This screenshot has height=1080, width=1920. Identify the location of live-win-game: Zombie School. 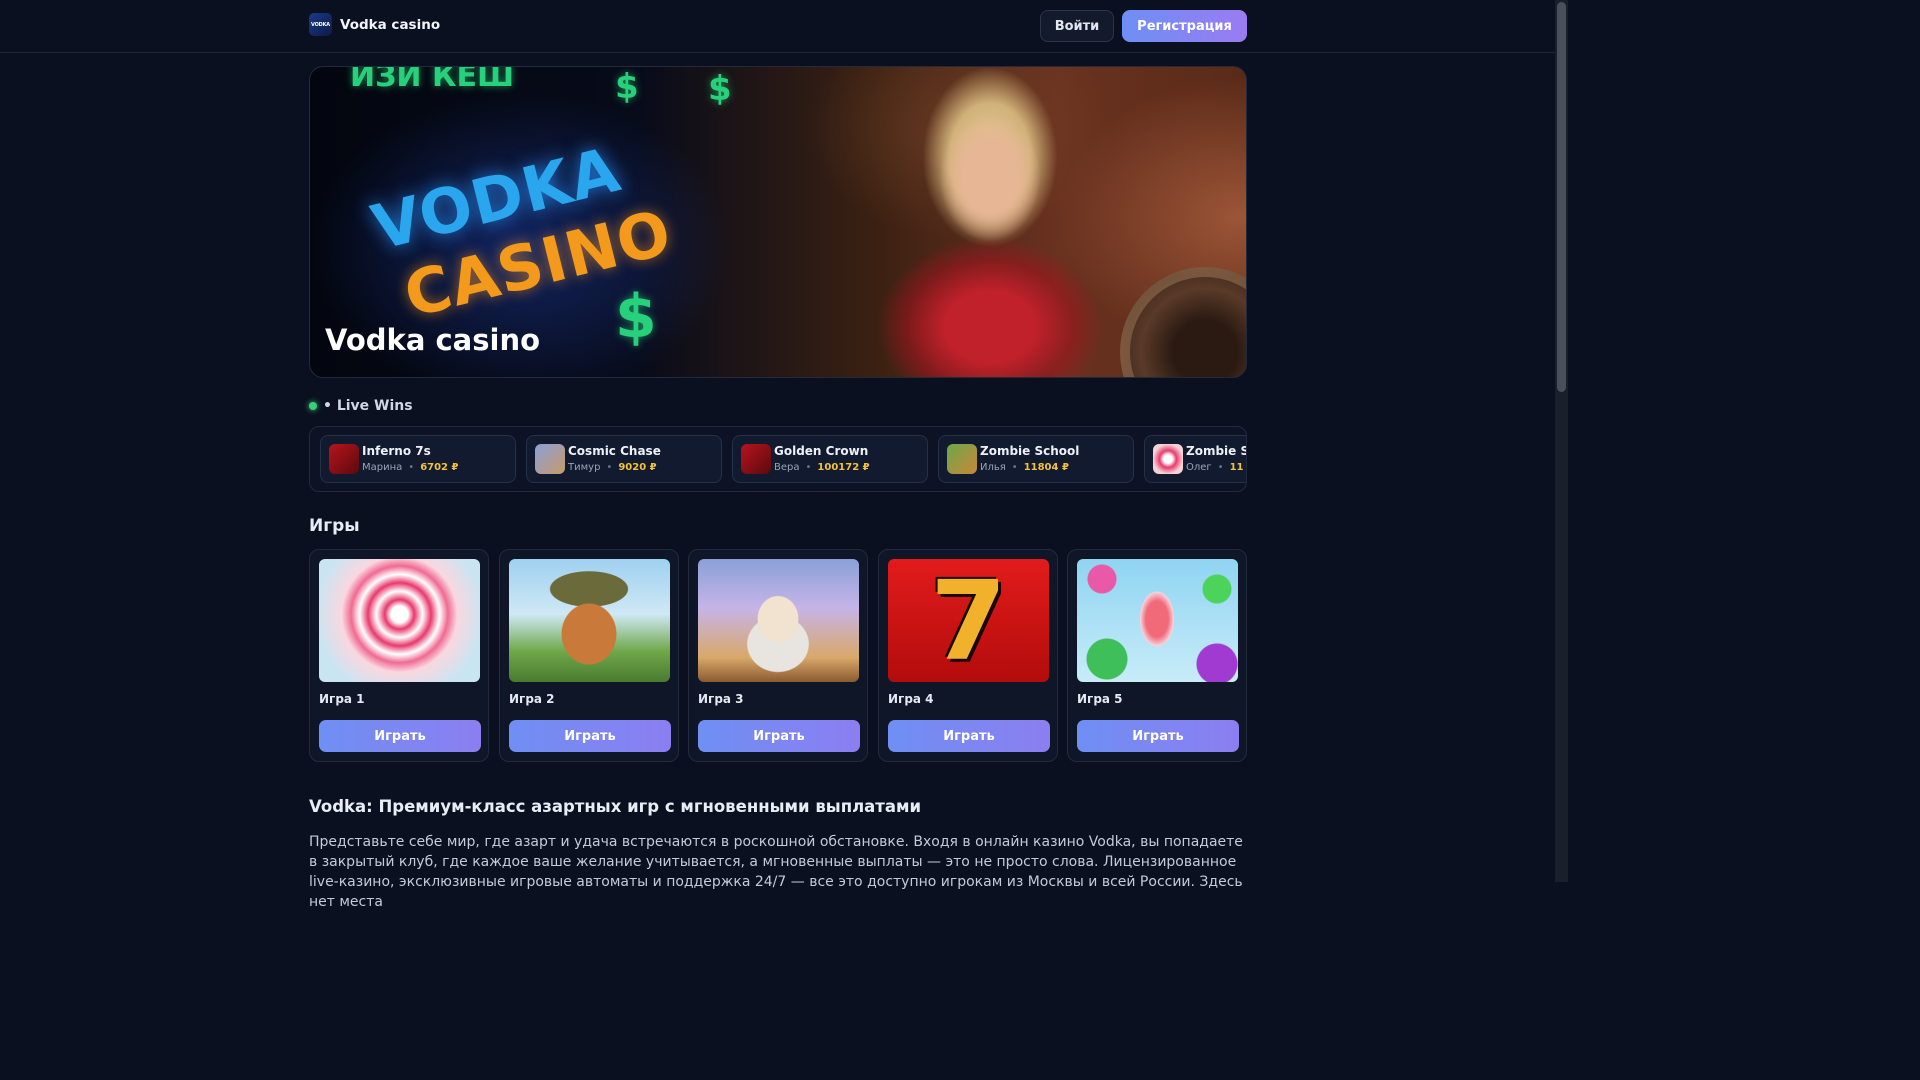
(1030, 451).